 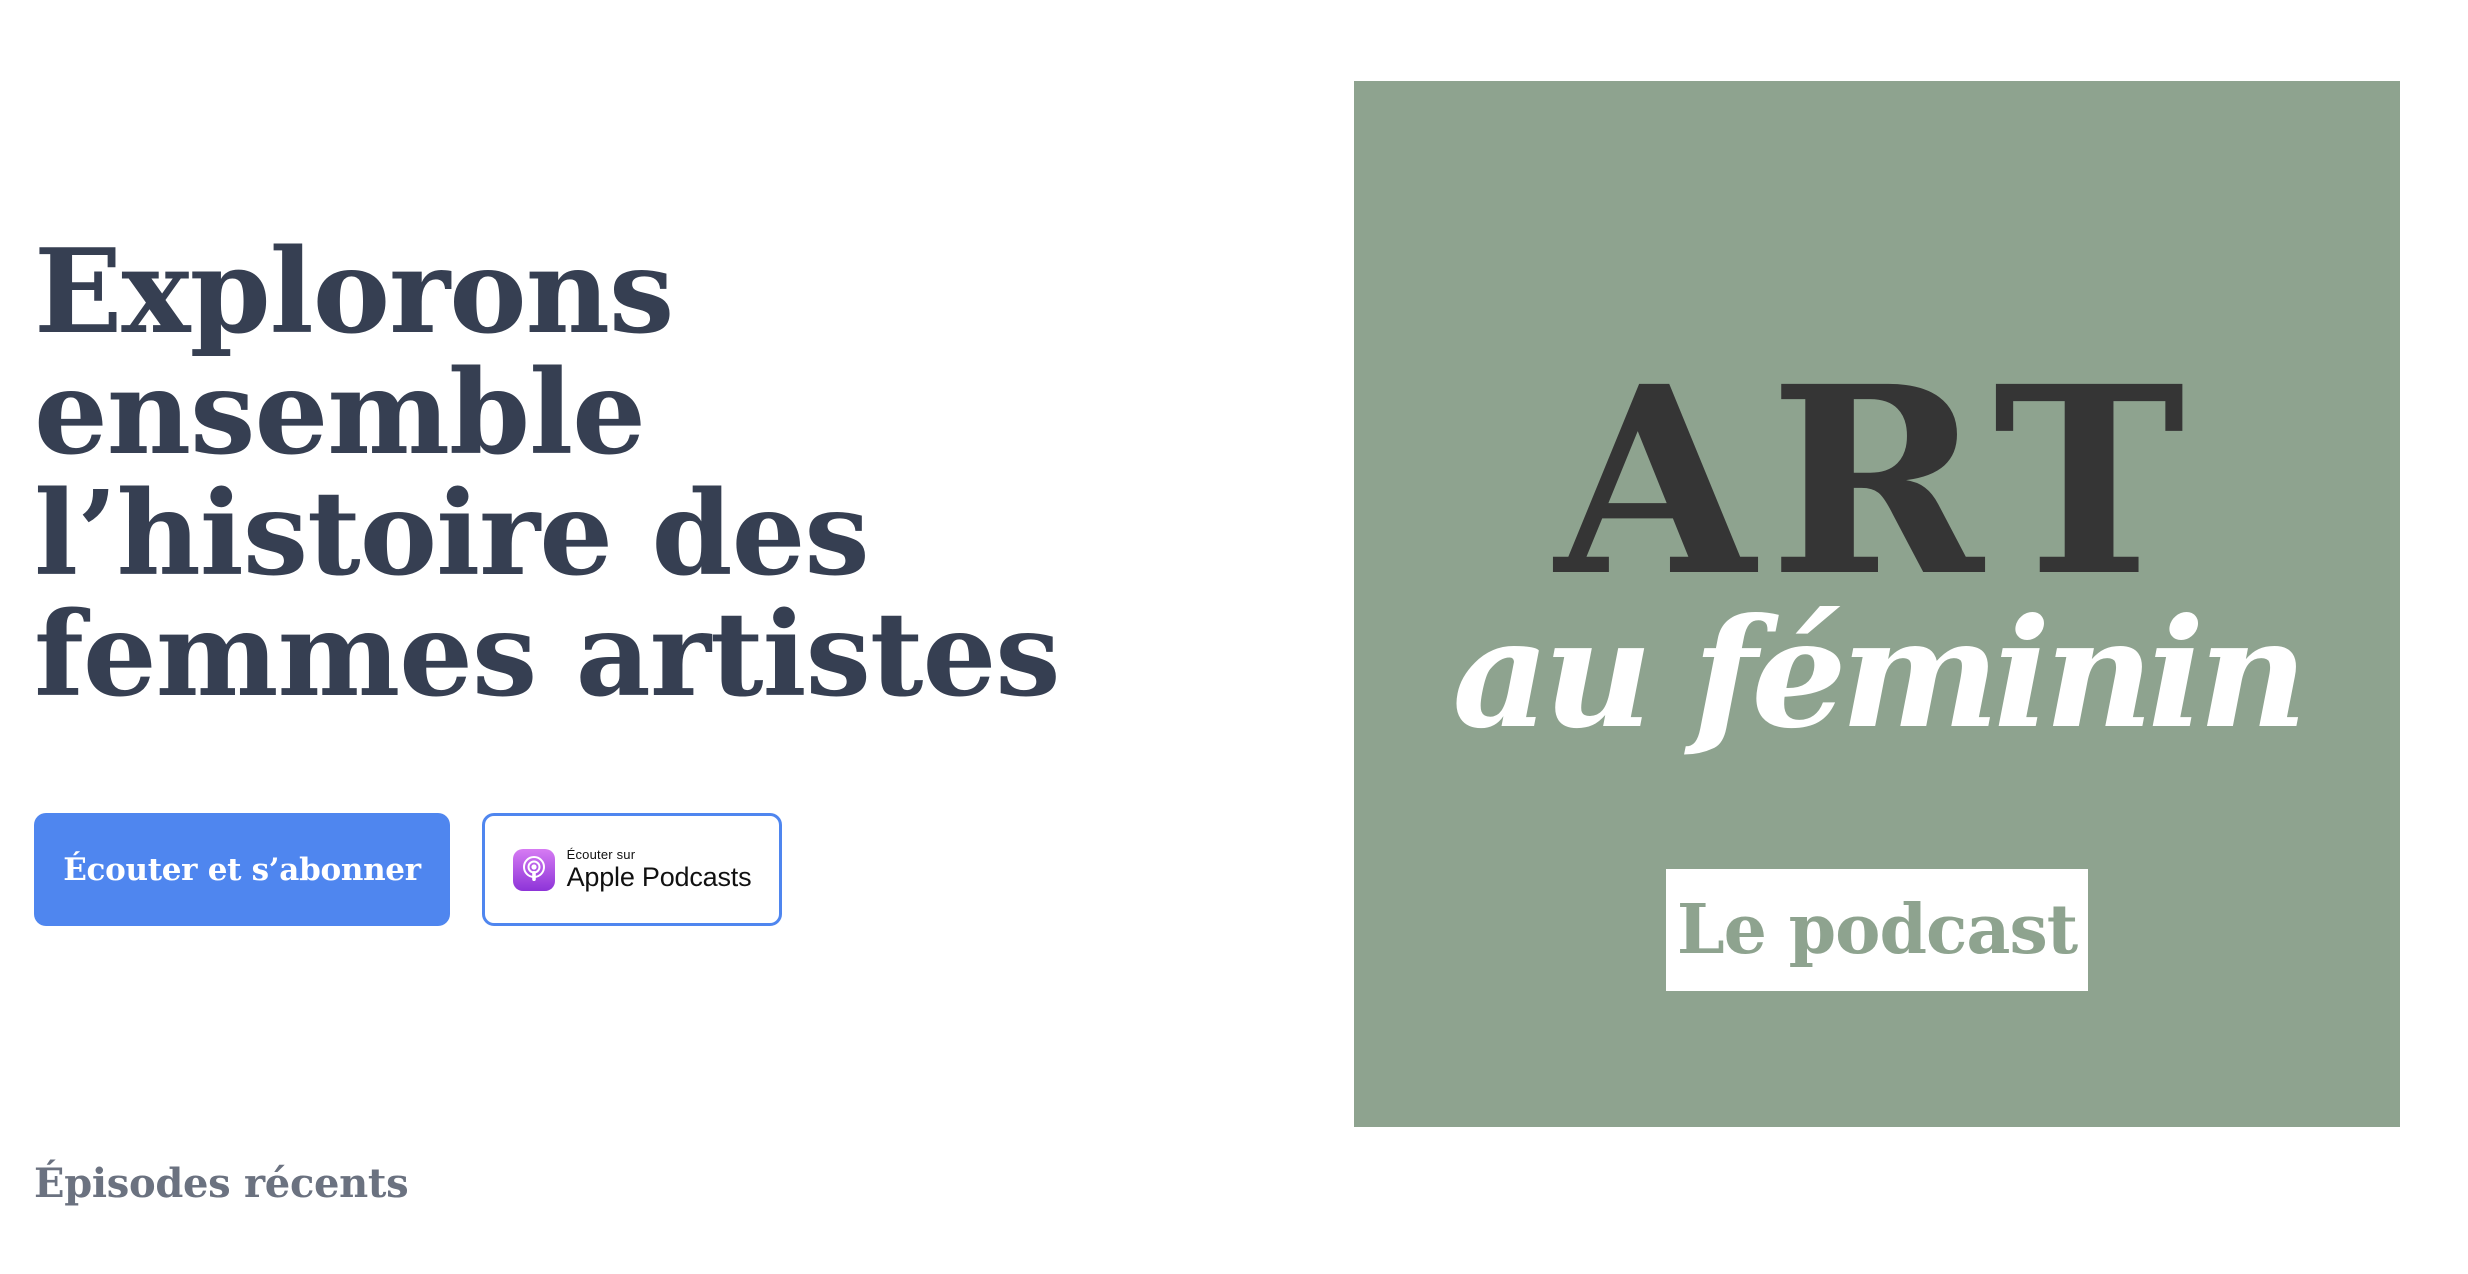 I want to click on apple-podcasts-icon, so click(x=533, y=869).